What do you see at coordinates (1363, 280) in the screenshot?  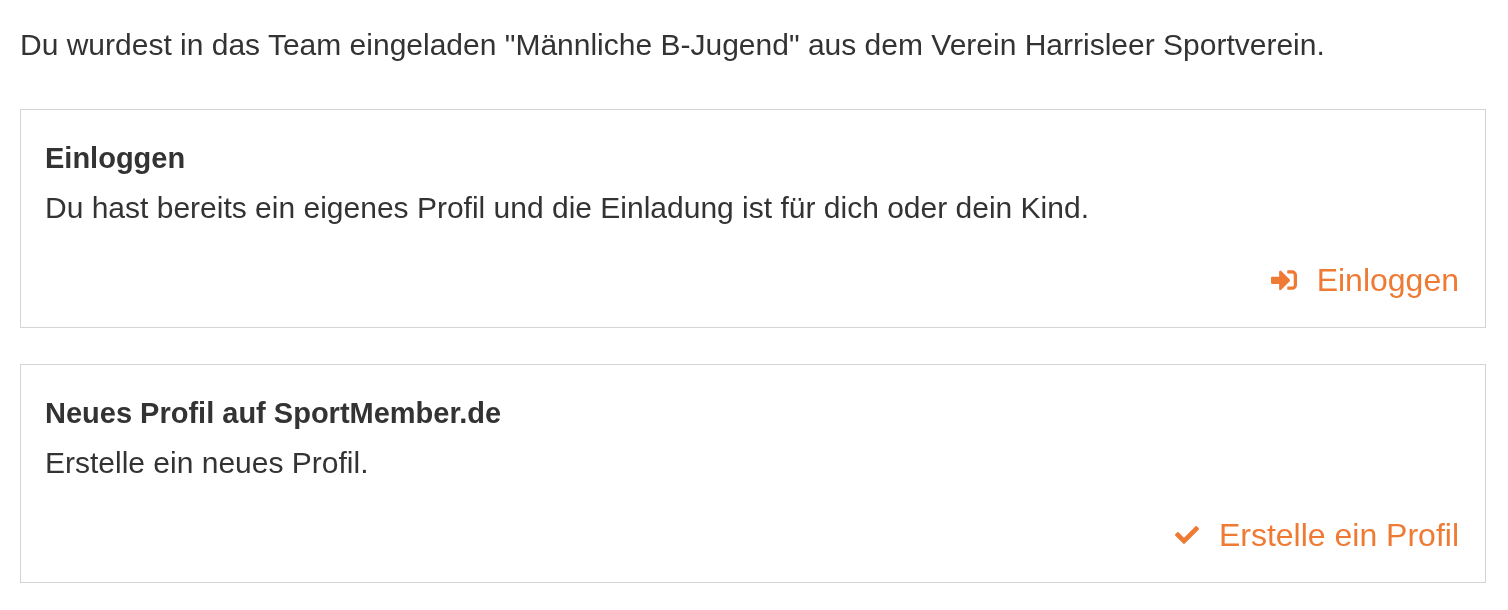 I see `action-link: Einloggen` at bounding box center [1363, 280].